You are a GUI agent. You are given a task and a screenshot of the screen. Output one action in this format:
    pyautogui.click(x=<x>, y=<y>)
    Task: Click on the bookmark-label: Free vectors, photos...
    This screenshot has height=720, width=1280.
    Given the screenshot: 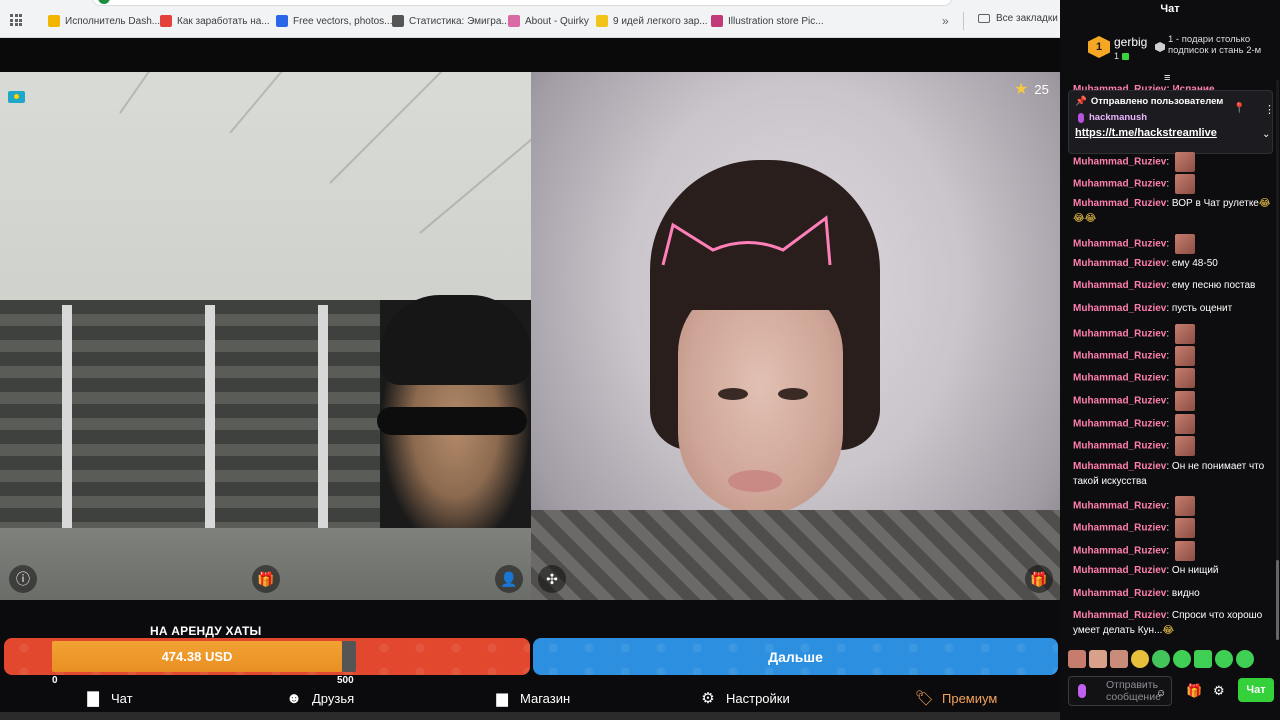 What is the action you would take?
    pyautogui.click(x=343, y=21)
    